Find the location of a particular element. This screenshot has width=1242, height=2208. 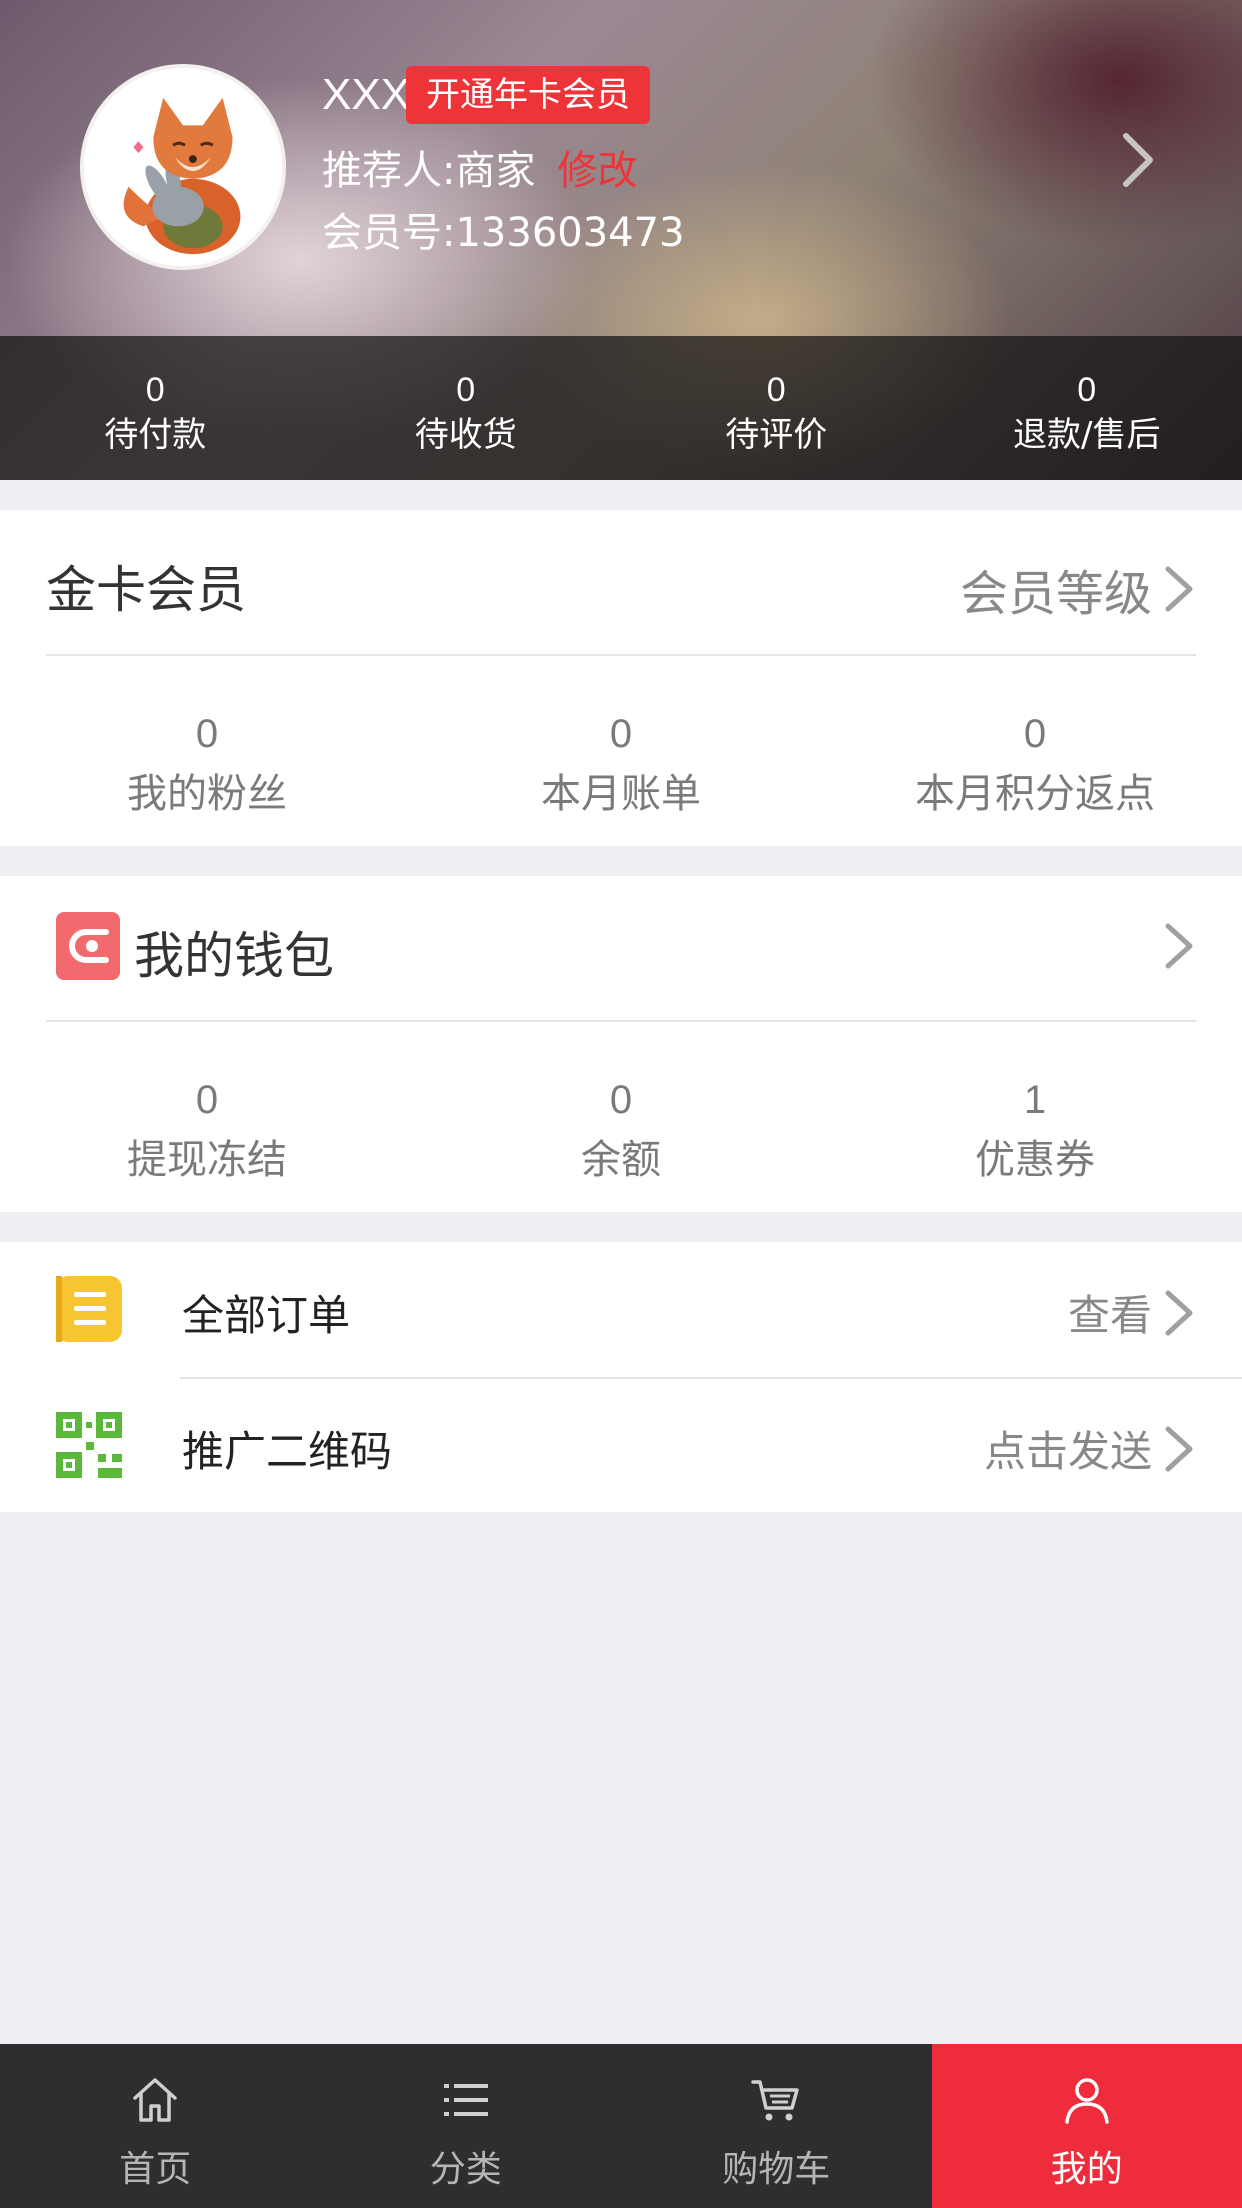

order-pending-receipt: 0 待收货 is located at coordinates (466, 408).